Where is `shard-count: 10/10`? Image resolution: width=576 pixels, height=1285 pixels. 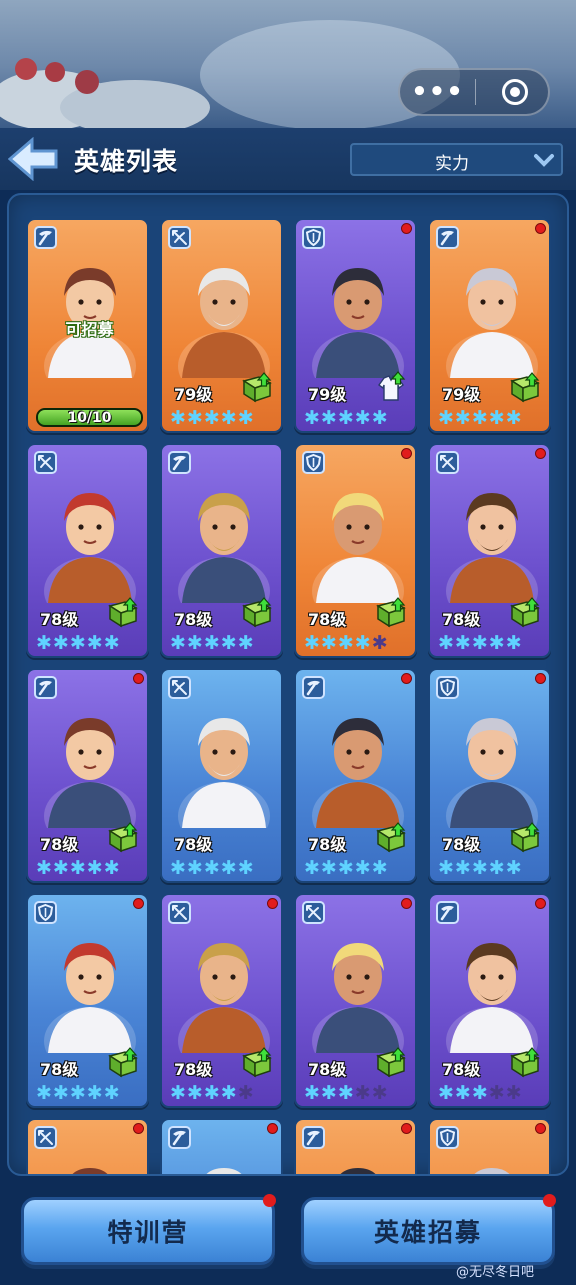
shard-count: 10/10 is located at coordinates (89, 418).